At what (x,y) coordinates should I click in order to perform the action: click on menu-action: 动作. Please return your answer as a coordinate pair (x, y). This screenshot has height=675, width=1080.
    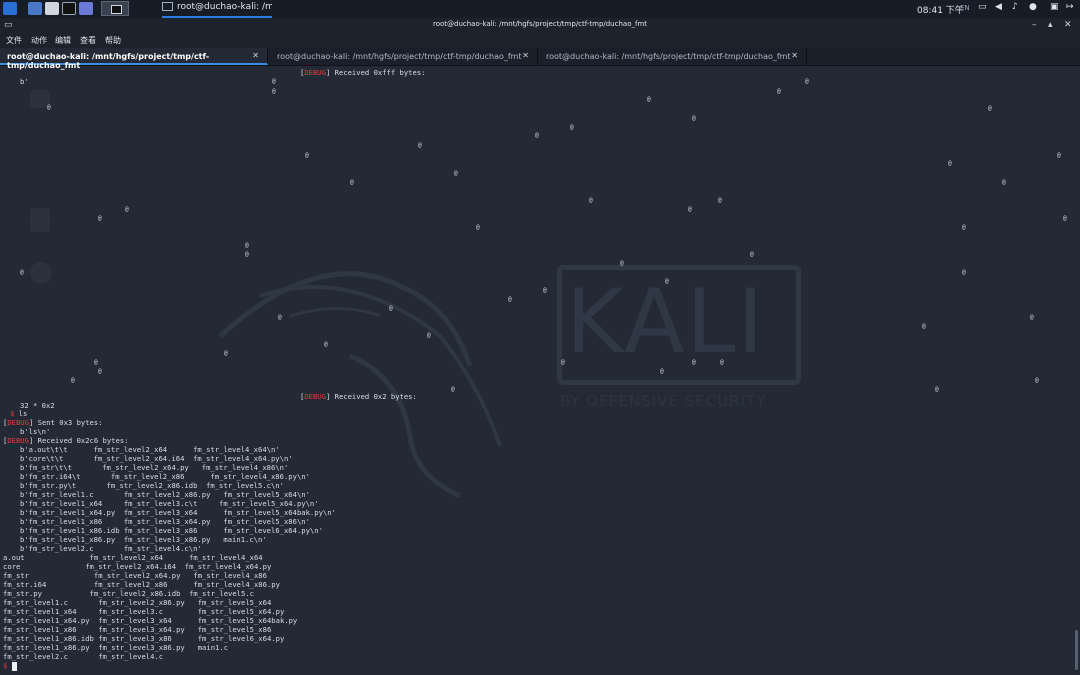
    Looking at the image, I should click on (39, 40).